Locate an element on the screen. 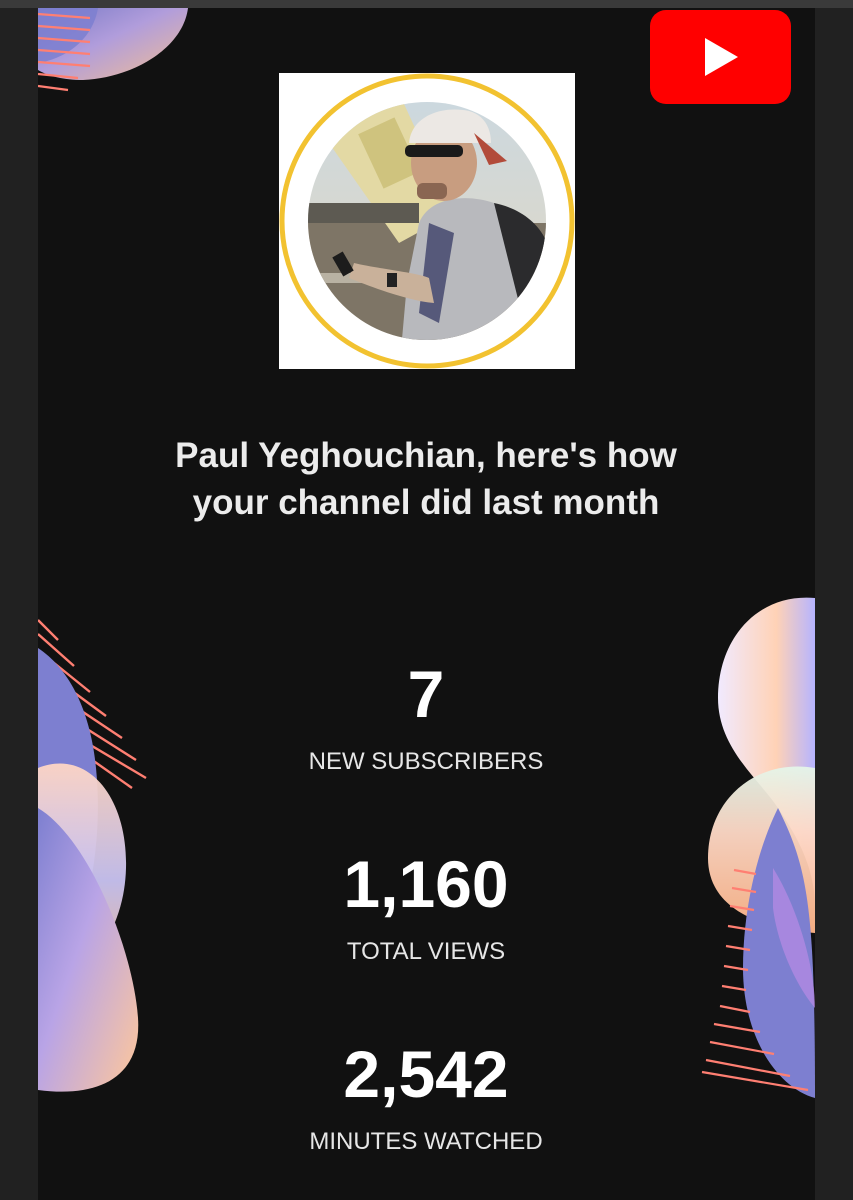 This screenshot has width=853, height=1200. headline-line-1: Paul Yeghouchian, here's how is located at coordinates (426, 455).